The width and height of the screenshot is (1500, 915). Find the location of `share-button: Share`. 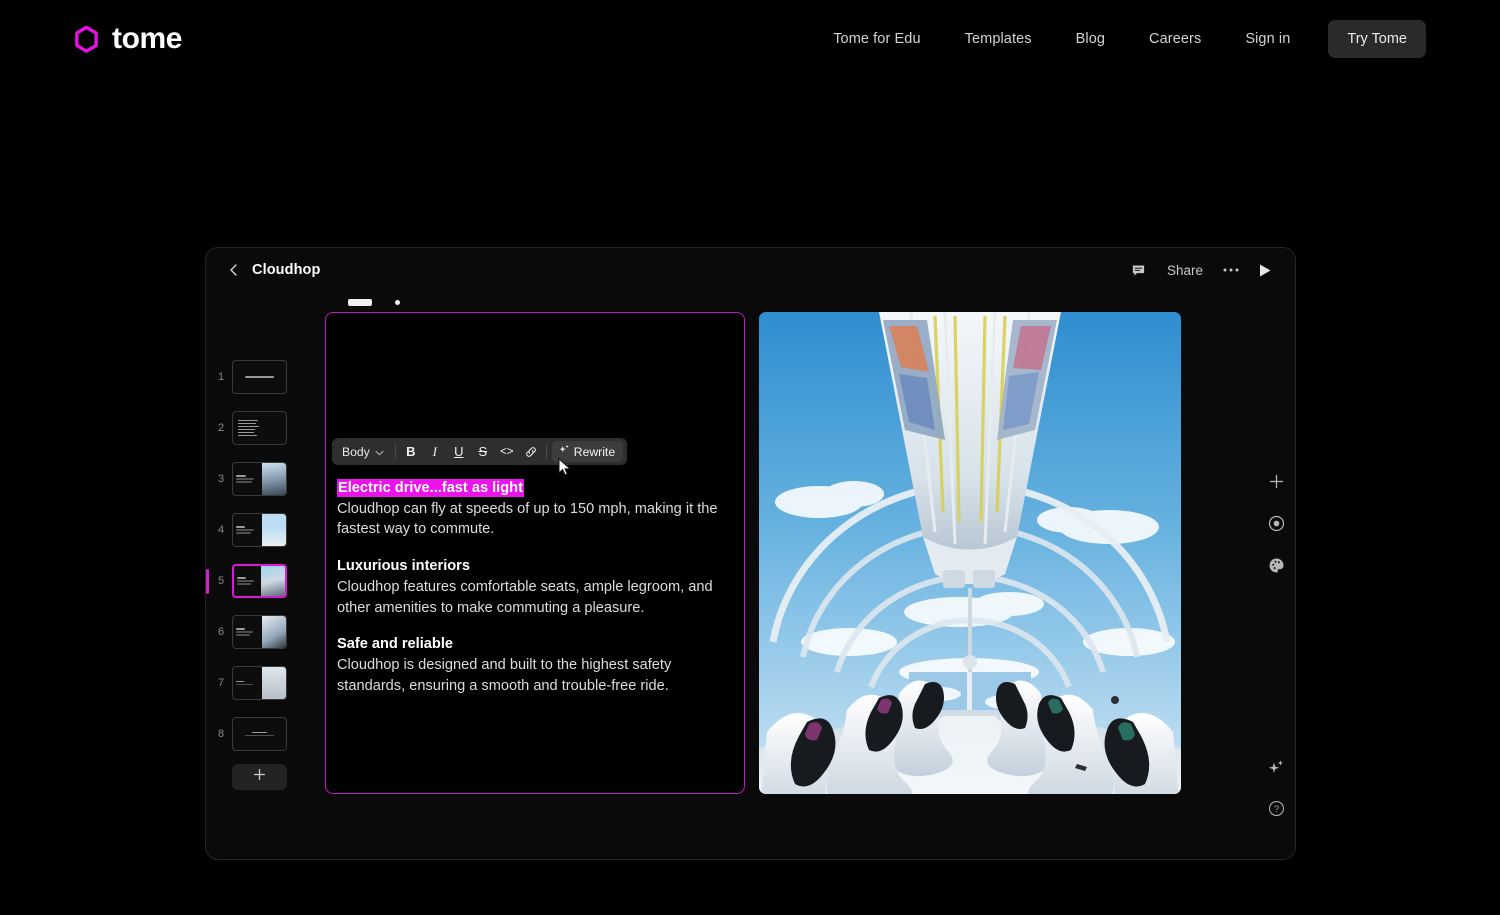

share-button: Share is located at coordinates (1185, 270).